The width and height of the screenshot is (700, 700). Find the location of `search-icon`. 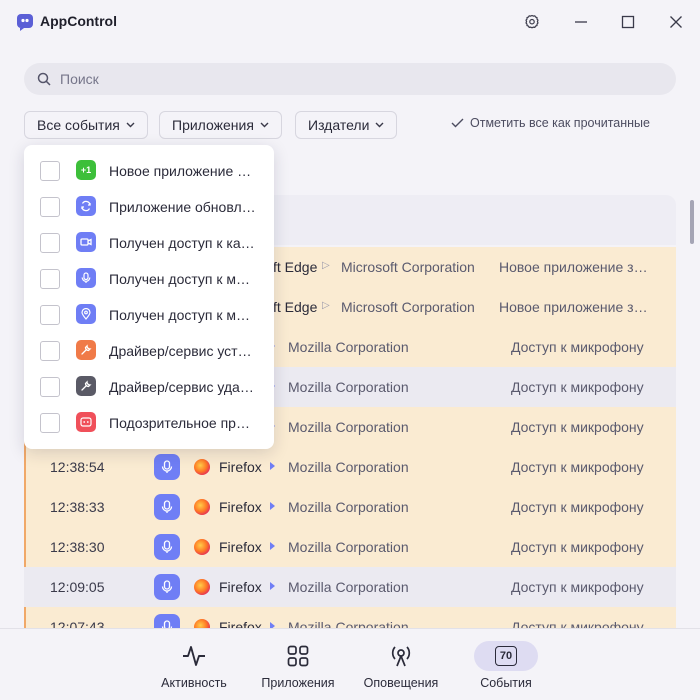

search-icon is located at coordinates (44, 79).